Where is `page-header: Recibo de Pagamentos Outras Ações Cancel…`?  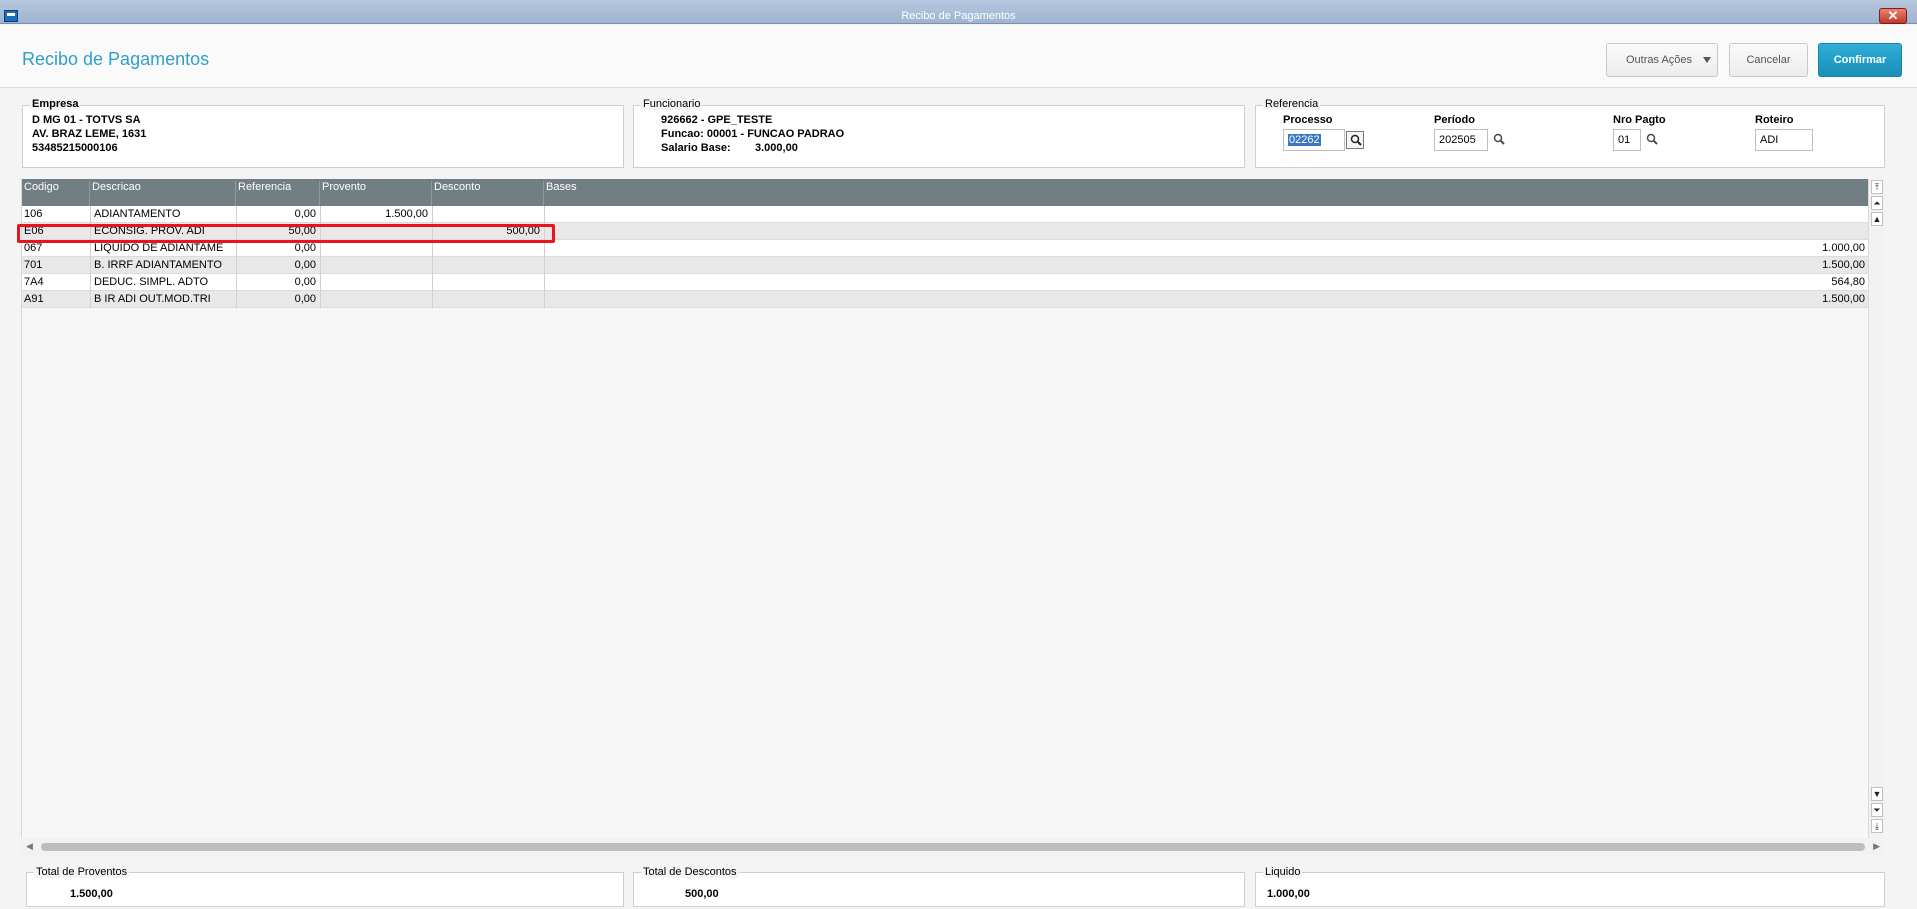 page-header: Recibo de Pagamentos Outras Ações Cancel… is located at coordinates (958, 56).